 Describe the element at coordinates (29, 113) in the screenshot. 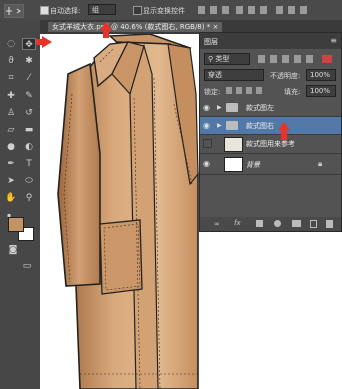

I see `history-brush-icon: ↺` at that location.